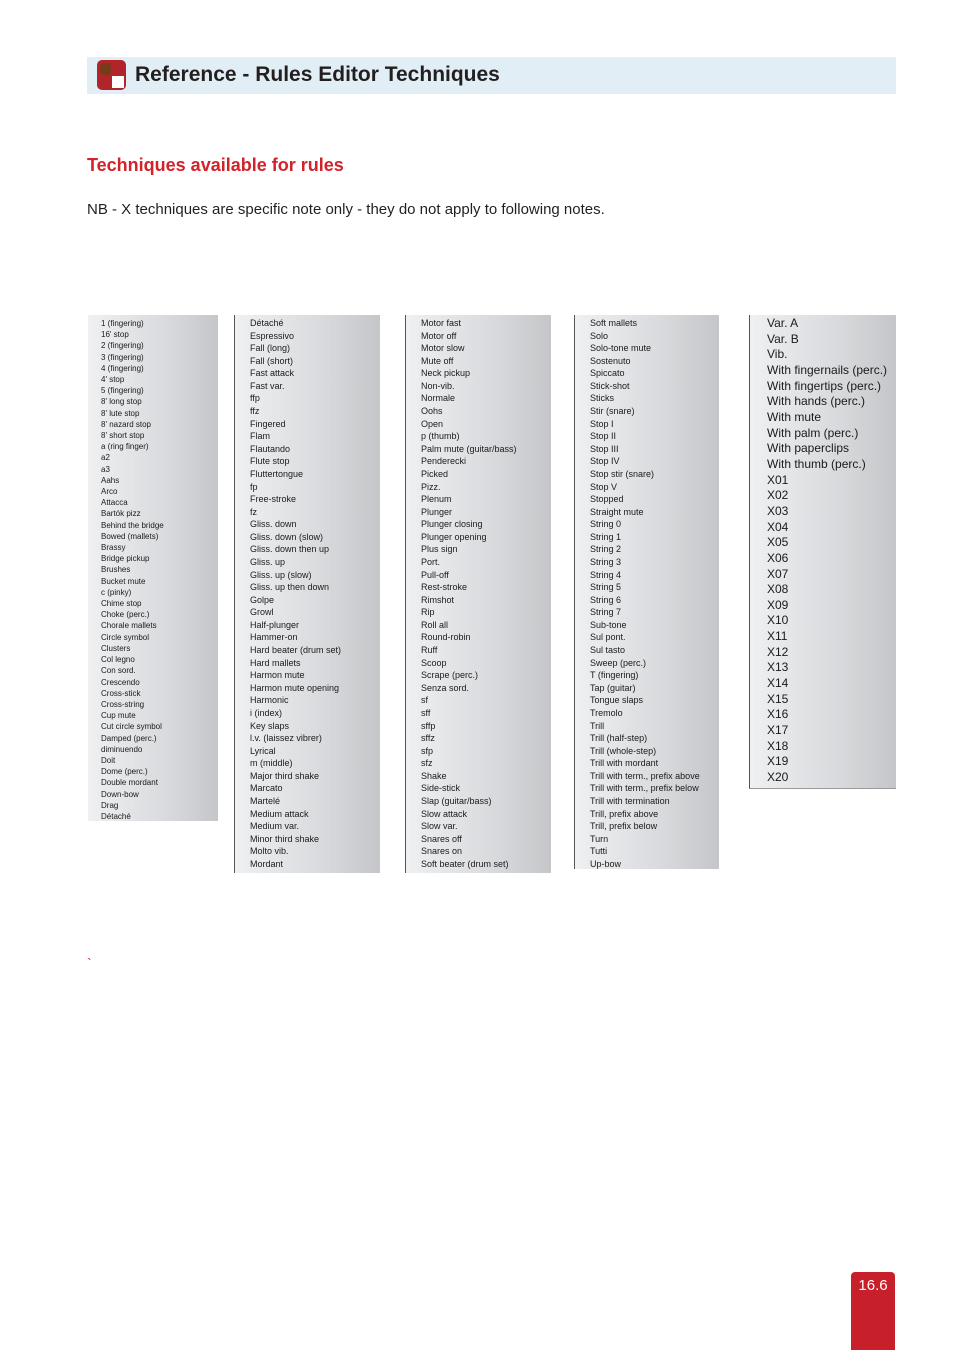 The width and height of the screenshot is (954, 1350). Describe the element at coordinates (132, 525) in the screenshot. I see `technique-item: Behind the bridge` at that location.